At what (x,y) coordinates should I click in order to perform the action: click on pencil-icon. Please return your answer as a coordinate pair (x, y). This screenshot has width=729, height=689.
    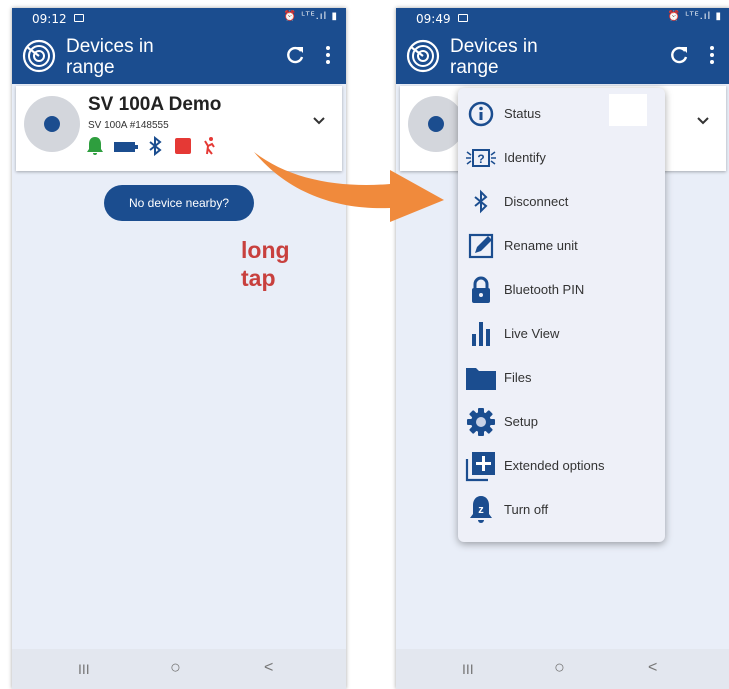
    Looking at the image, I should click on (481, 246).